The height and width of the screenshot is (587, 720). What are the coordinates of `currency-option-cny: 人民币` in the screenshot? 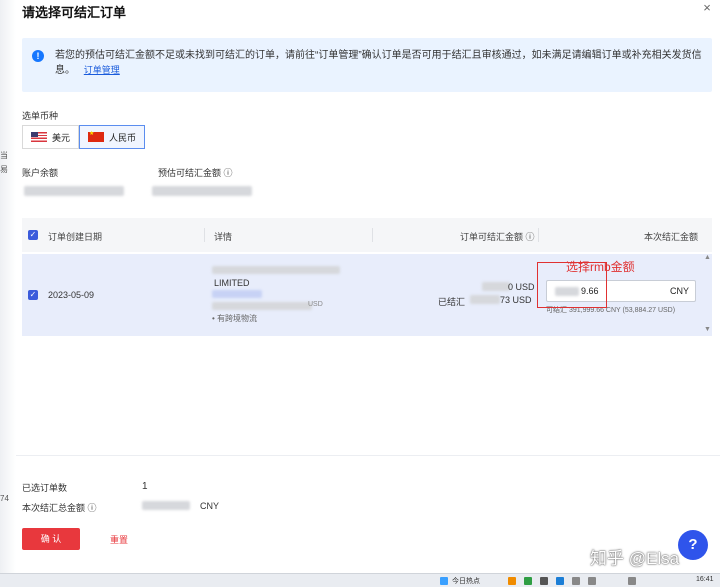 It's located at (112, 137).